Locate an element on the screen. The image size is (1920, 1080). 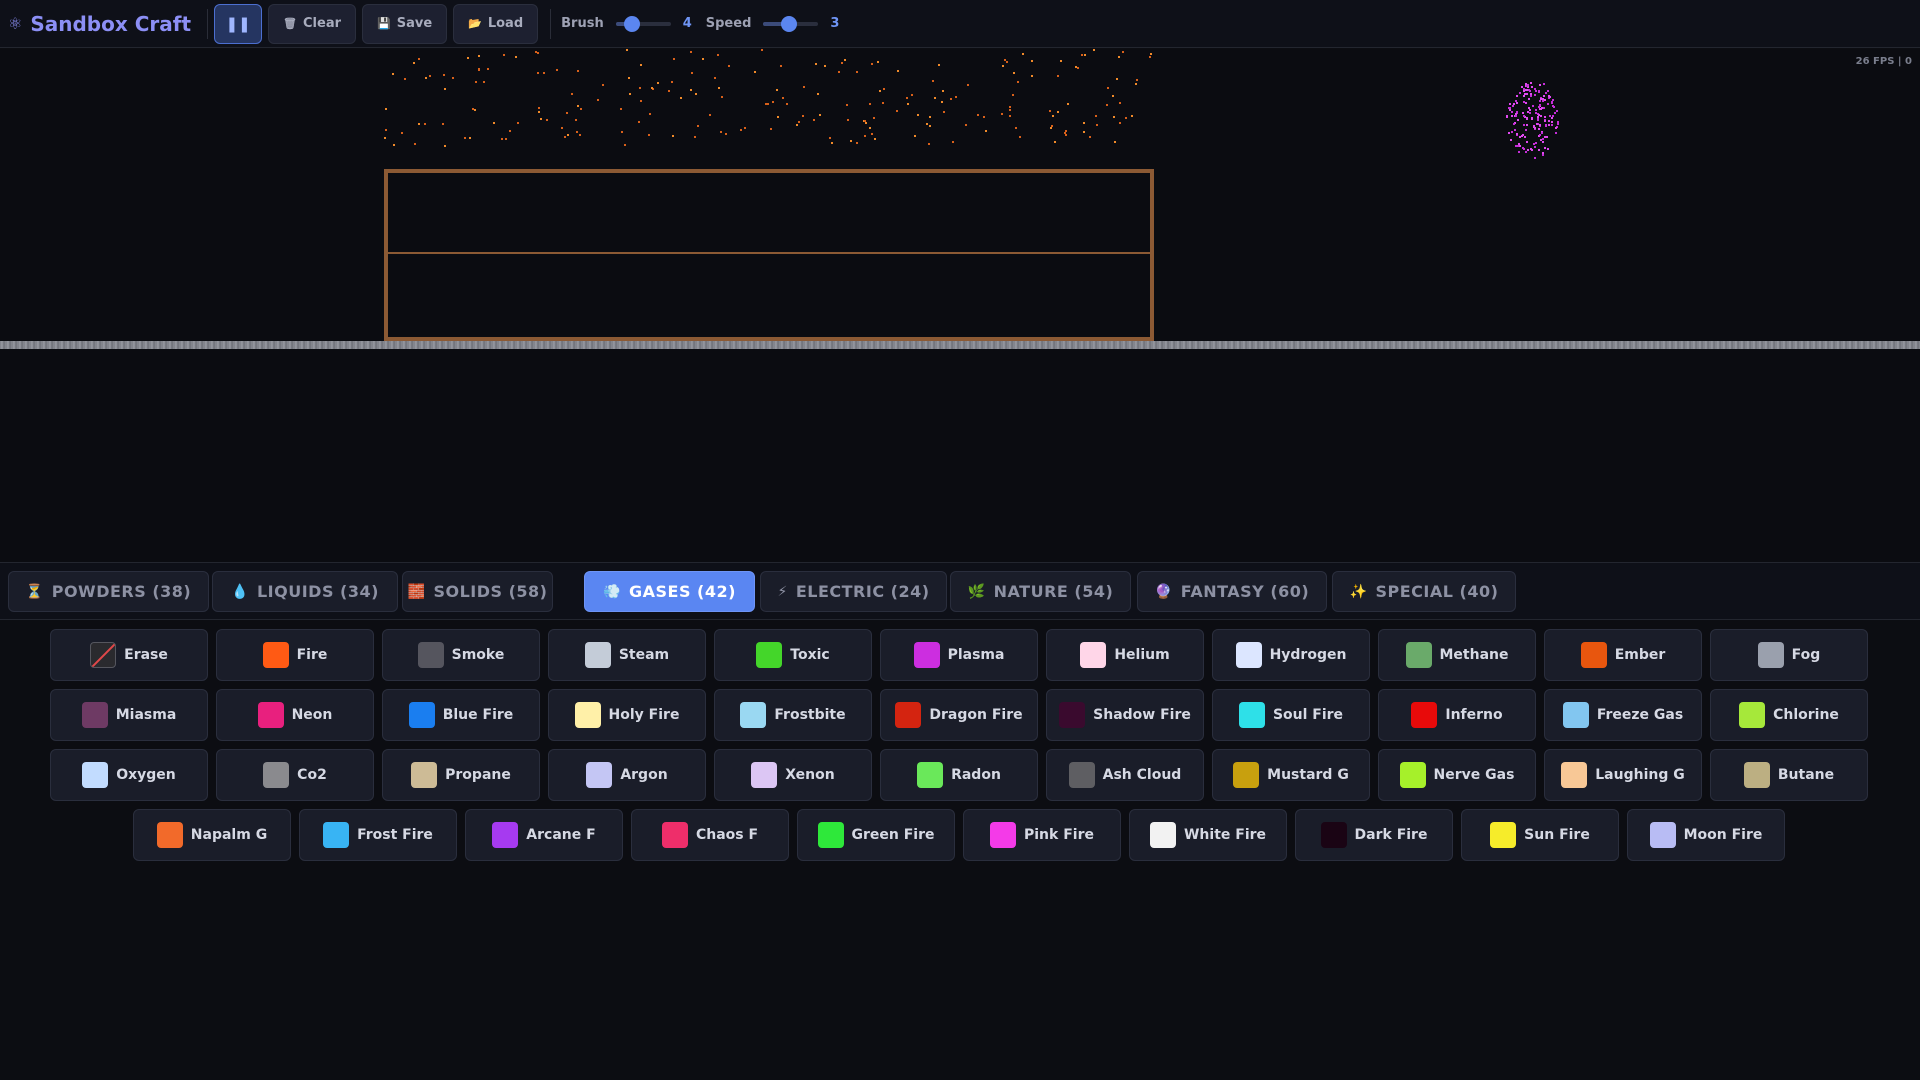
element-propane-button: Propane is located at coordinates (461, 775).